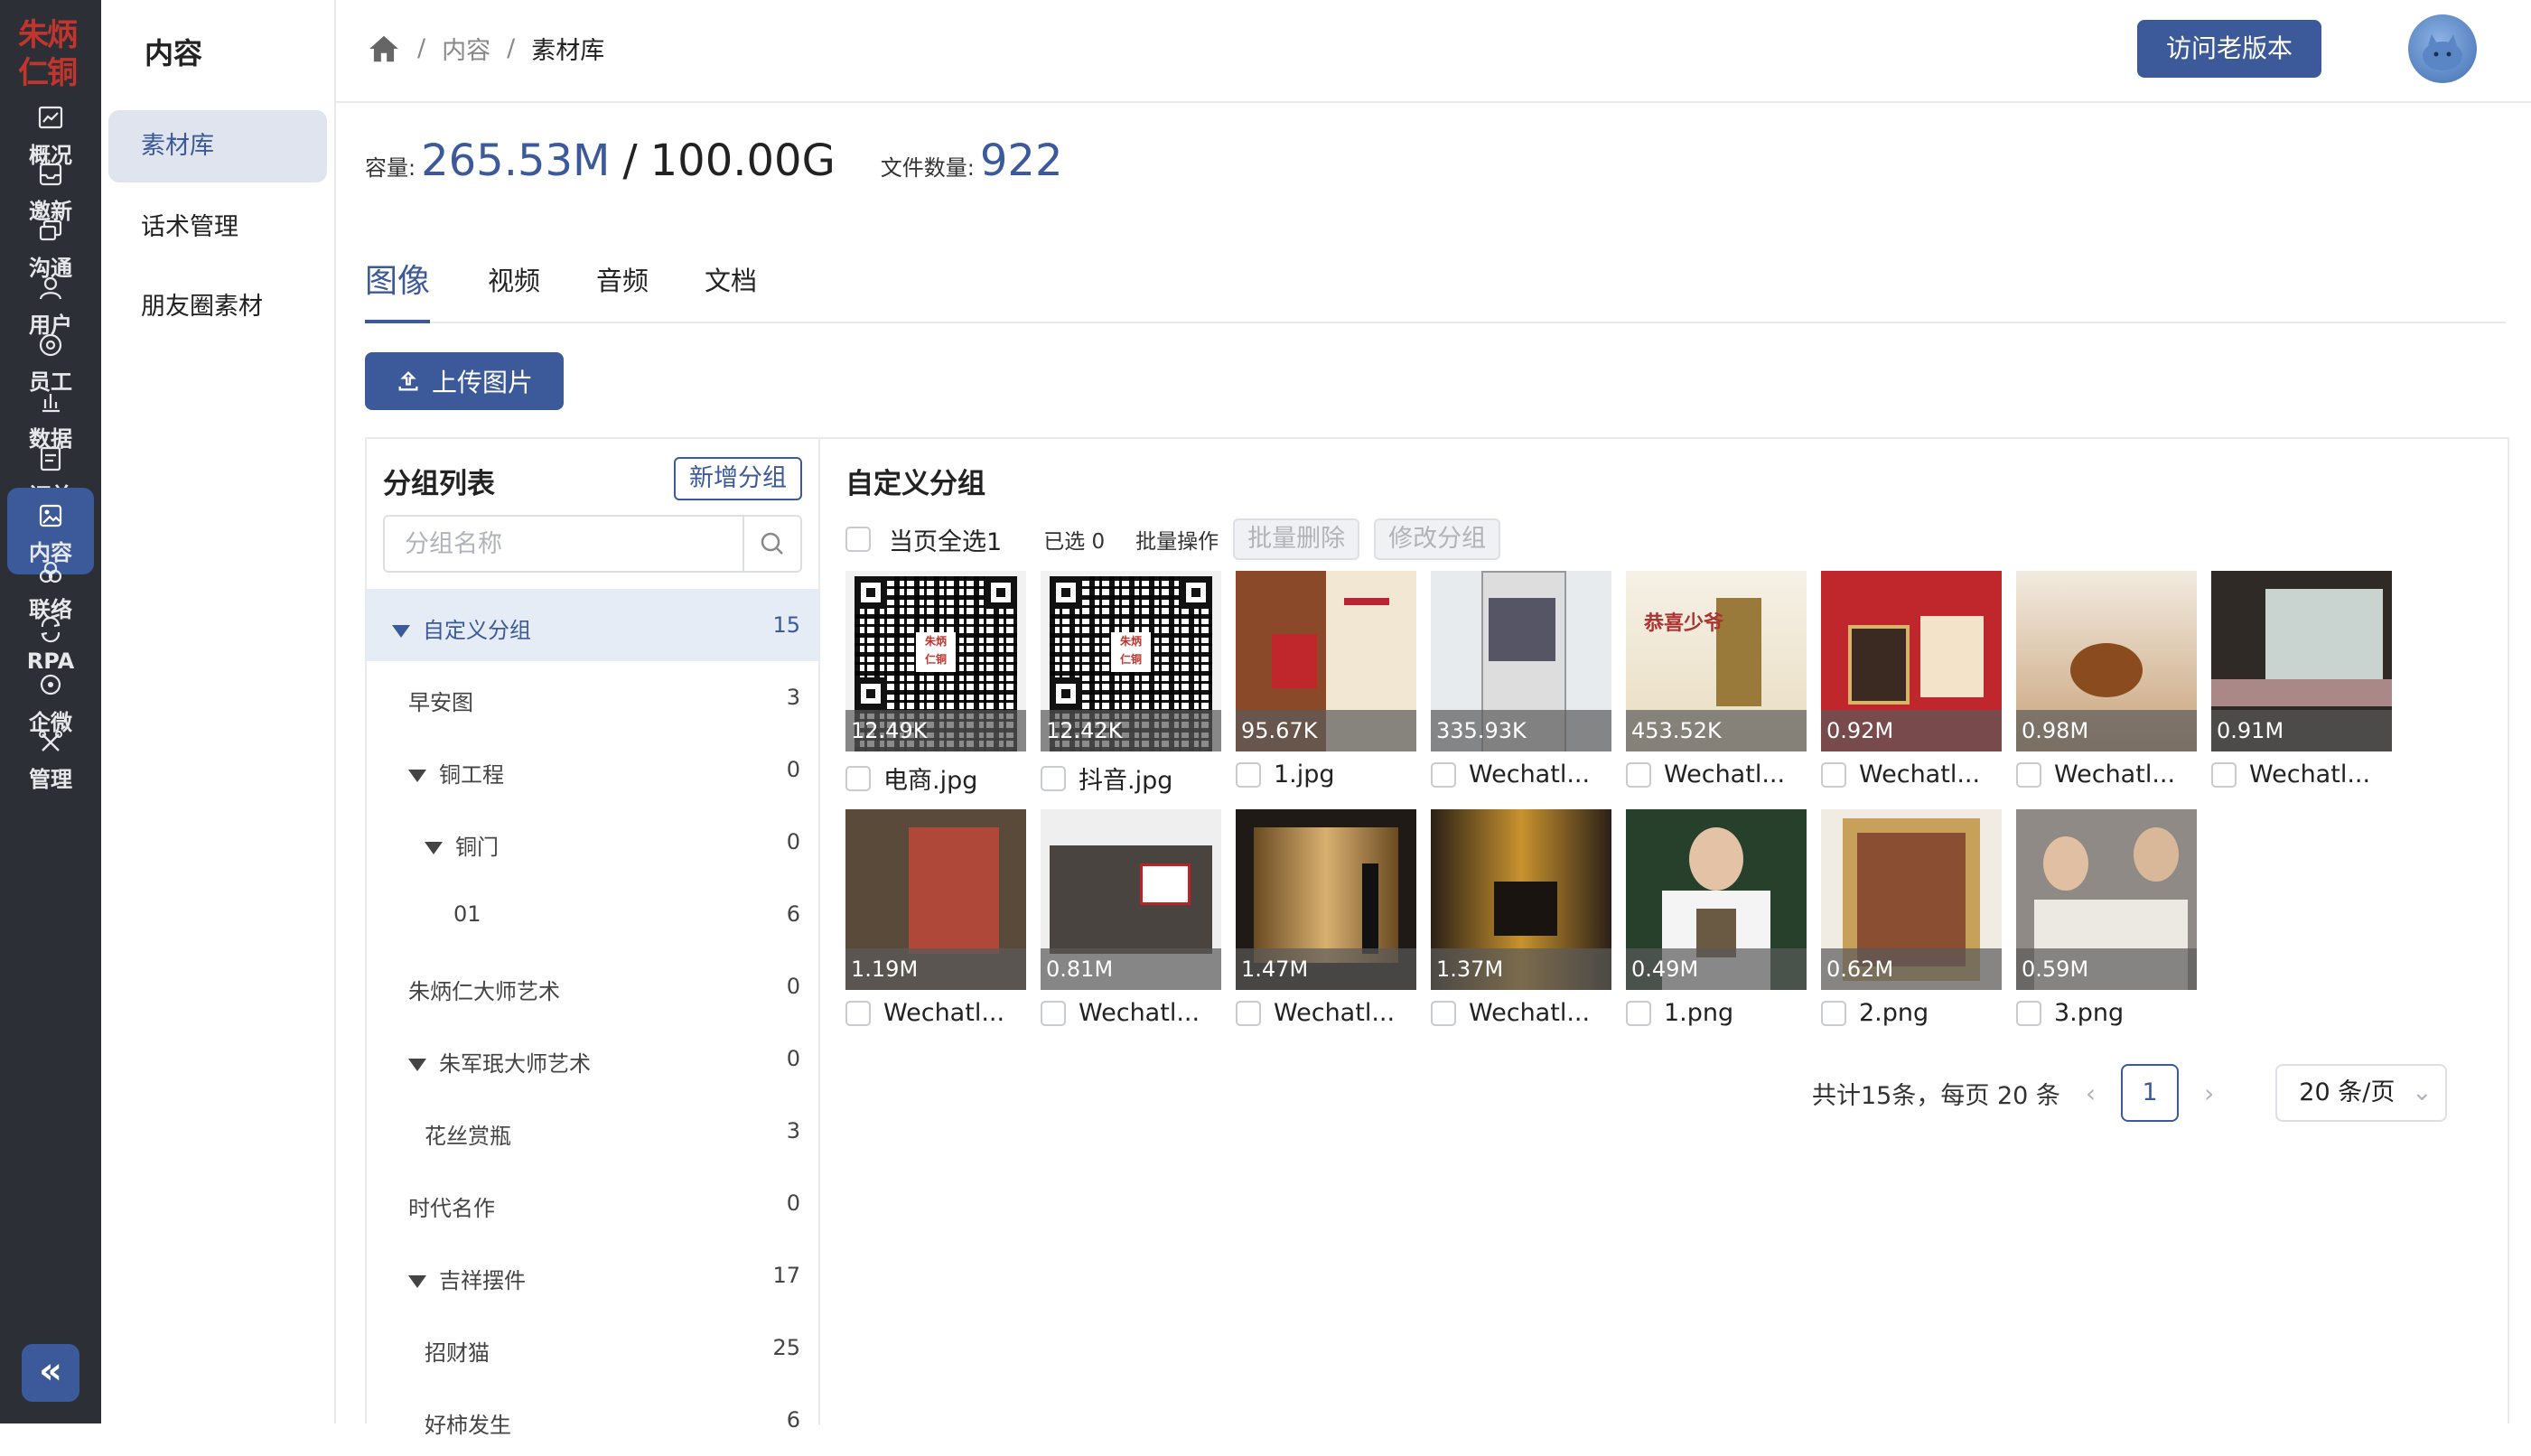  I want to click on breadcrumb-content: 内容, so click(466, 48).